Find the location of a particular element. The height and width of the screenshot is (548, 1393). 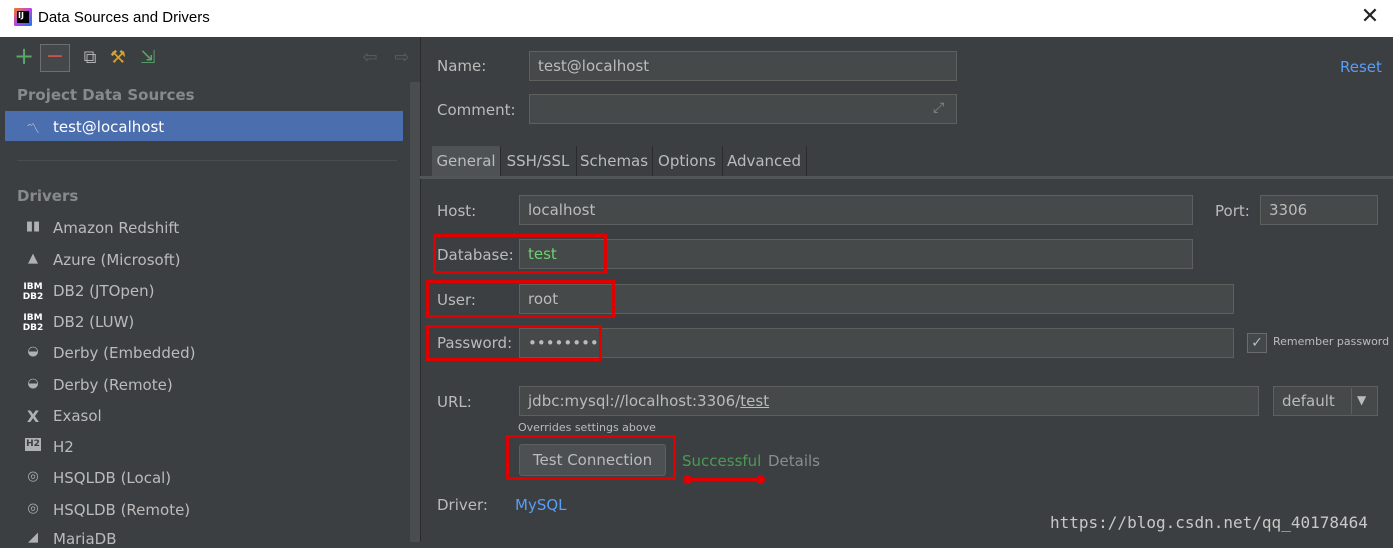

host-label: Host: is located at coordinates (457, 211).